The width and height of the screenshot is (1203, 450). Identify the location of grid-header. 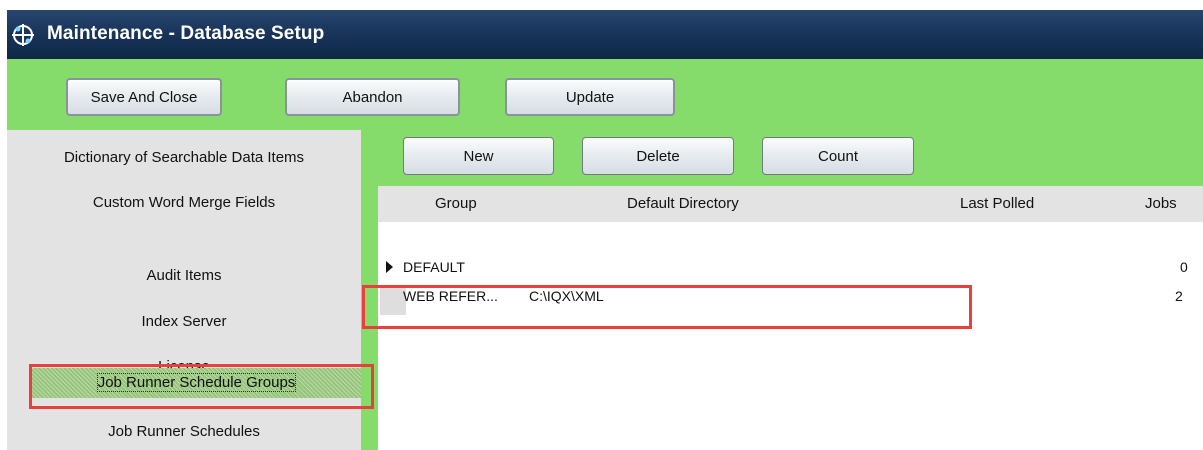
(790, 204).